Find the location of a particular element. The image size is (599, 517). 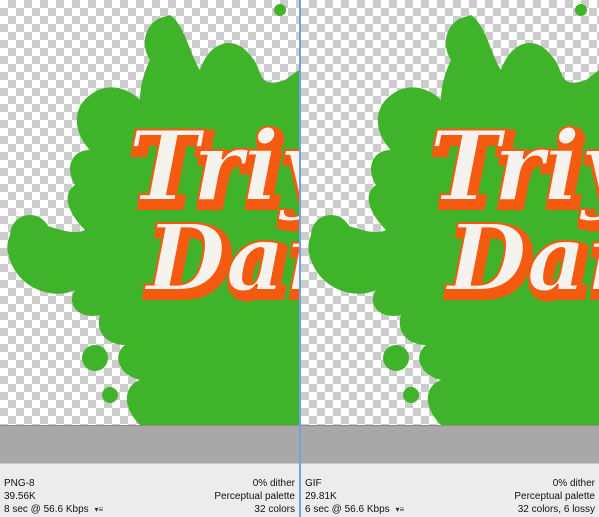

format-label: PNG-8 is located at coordinates (19, 483).